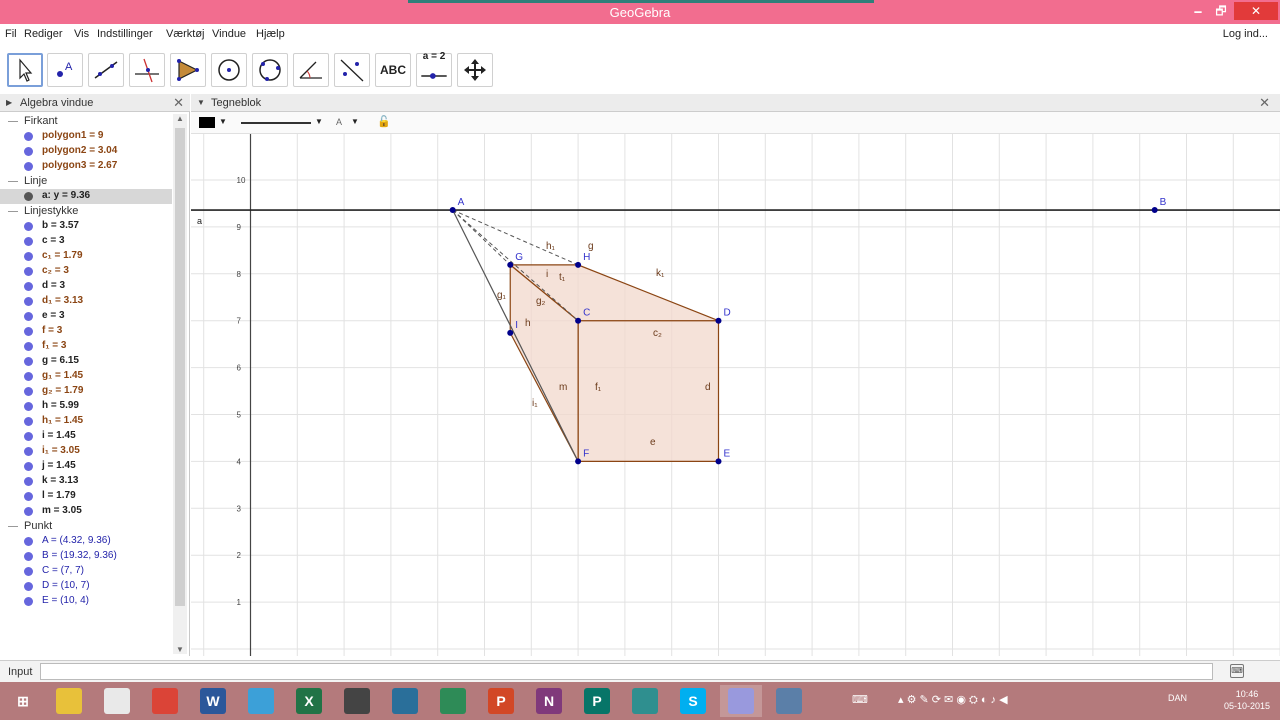 Image resolution: width=1280 pixels, height=720 pixels. Describe the element at coordinates (434, 69) in the screenshot. I see `slider-tool-button: a = 2` at that location.